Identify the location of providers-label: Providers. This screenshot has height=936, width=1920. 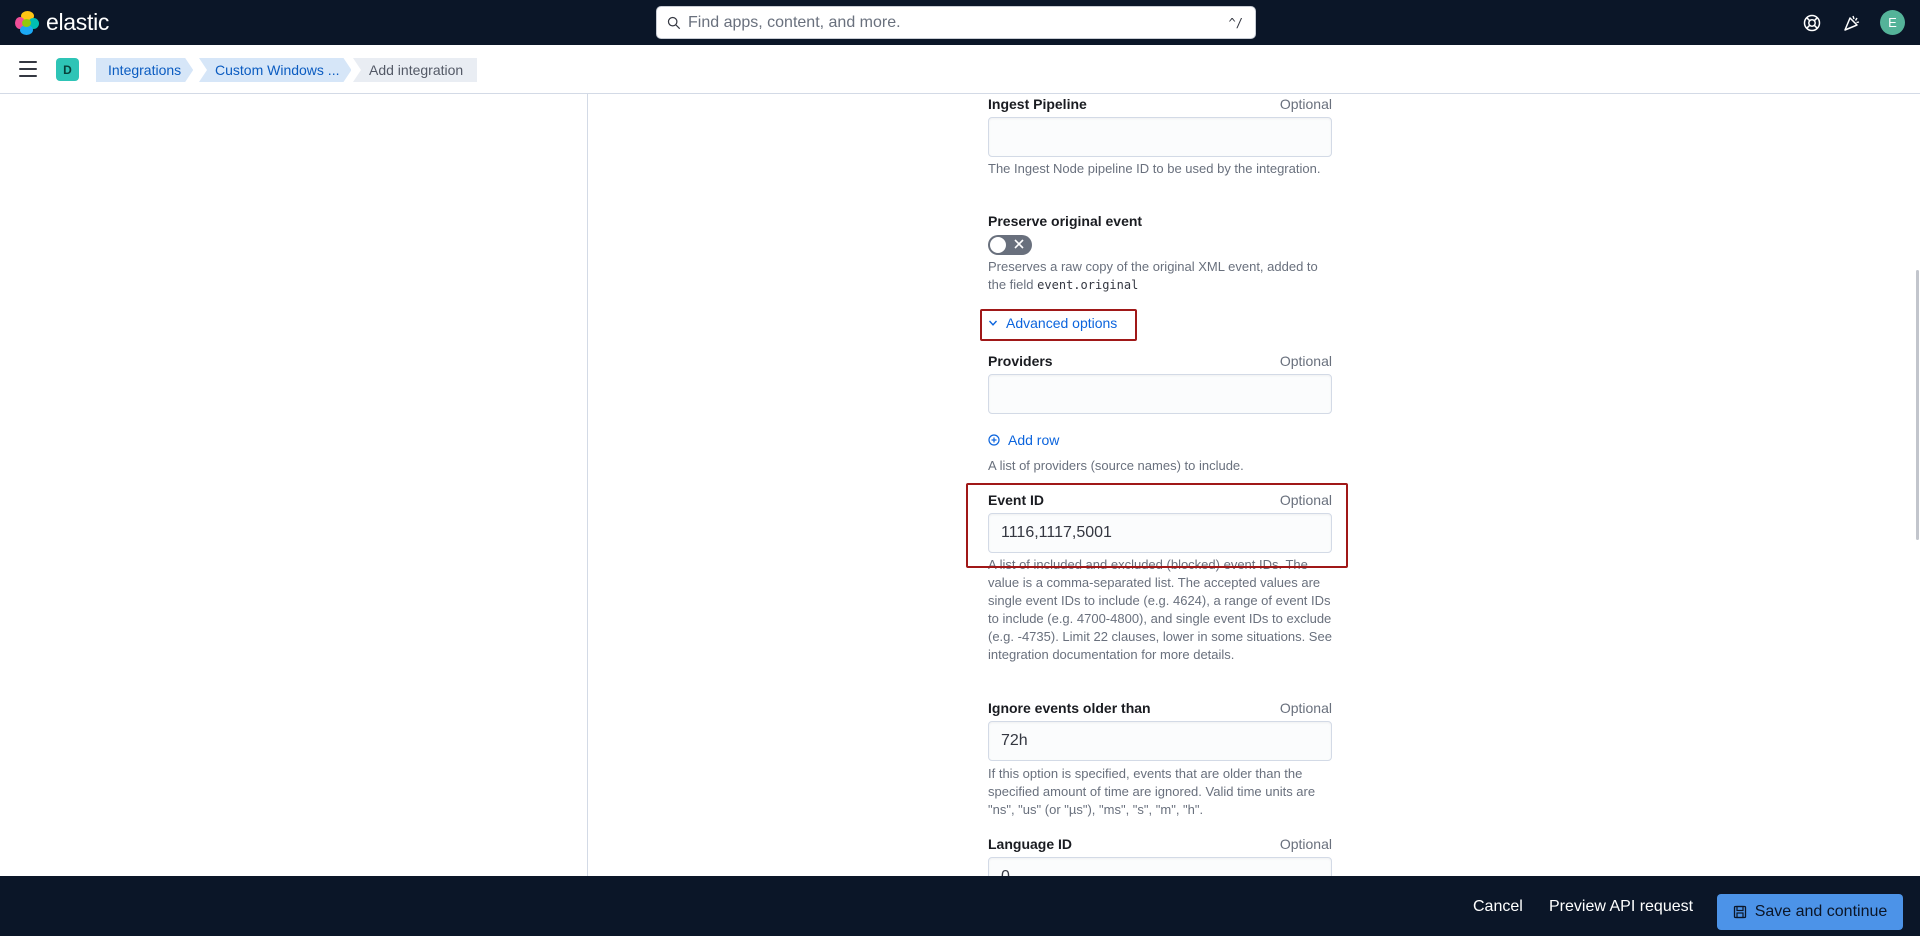
(1020, 361).